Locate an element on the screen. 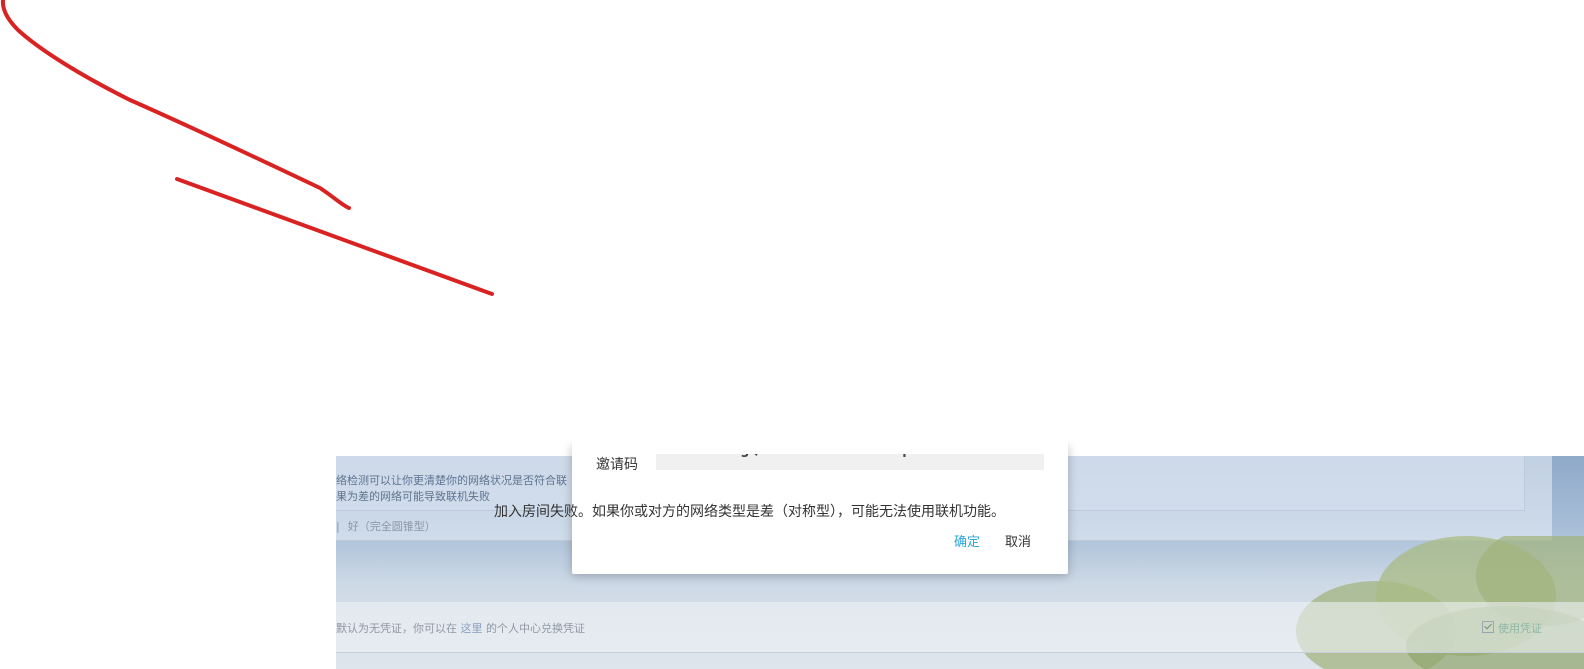 Image resolution: width=1584 pixels, height=669 pixels. use-voucher-checkbox: 使用凭证 is located at coordinates (1512, 628).